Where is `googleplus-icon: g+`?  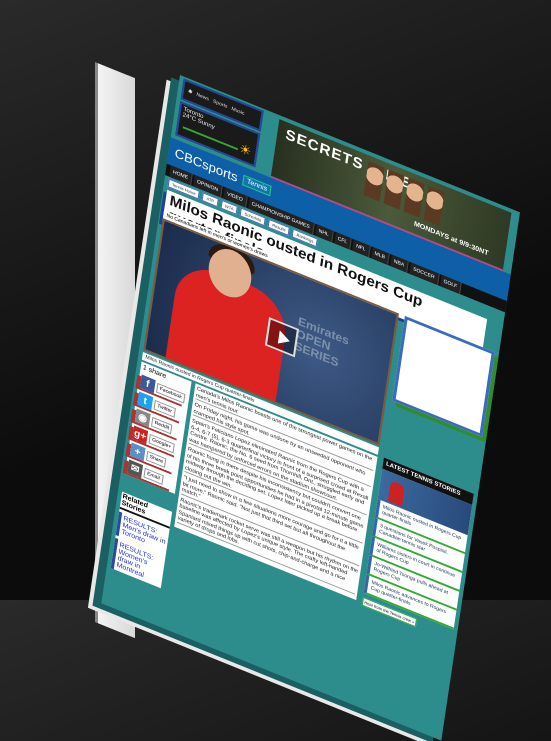 googleplus-icon: g+ is located at coordinates (140, 435).